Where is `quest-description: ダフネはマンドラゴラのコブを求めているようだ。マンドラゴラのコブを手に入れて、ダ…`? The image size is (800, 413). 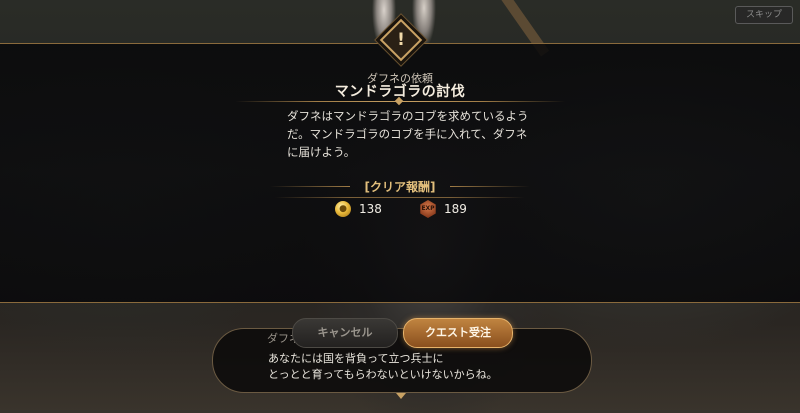
quest-description: ダフネはマンドラゴラのコブを求めているようだ。マンドラゴラのコブを手に入れて、ダ… is located at coordinates (408, 134).